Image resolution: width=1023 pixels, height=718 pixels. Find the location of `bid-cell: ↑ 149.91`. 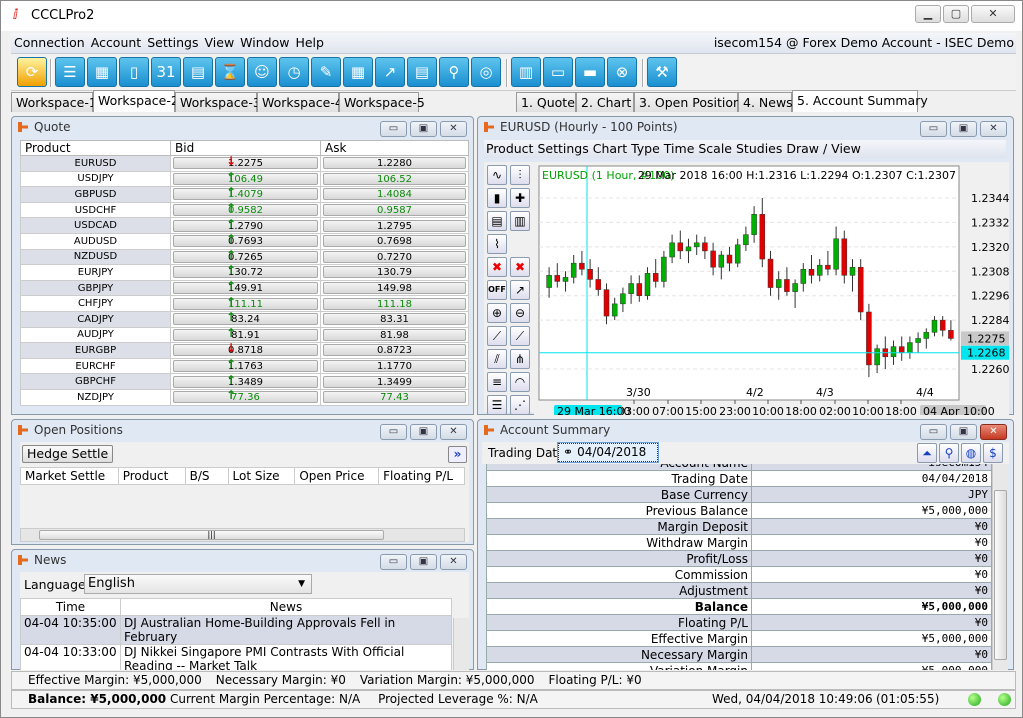

bid-cell: ↑ 149.91 is located at coordinates (245, 288).